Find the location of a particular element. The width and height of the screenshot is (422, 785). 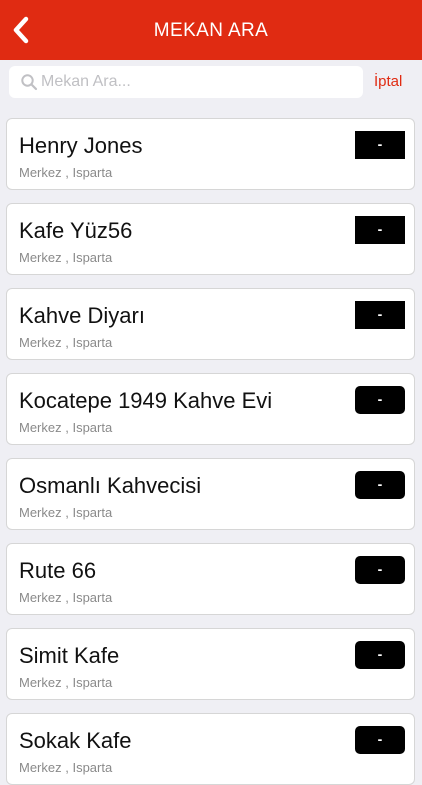

list-item: Henry Jones Merkez , Isparta - is located at coordinates (210, 154).